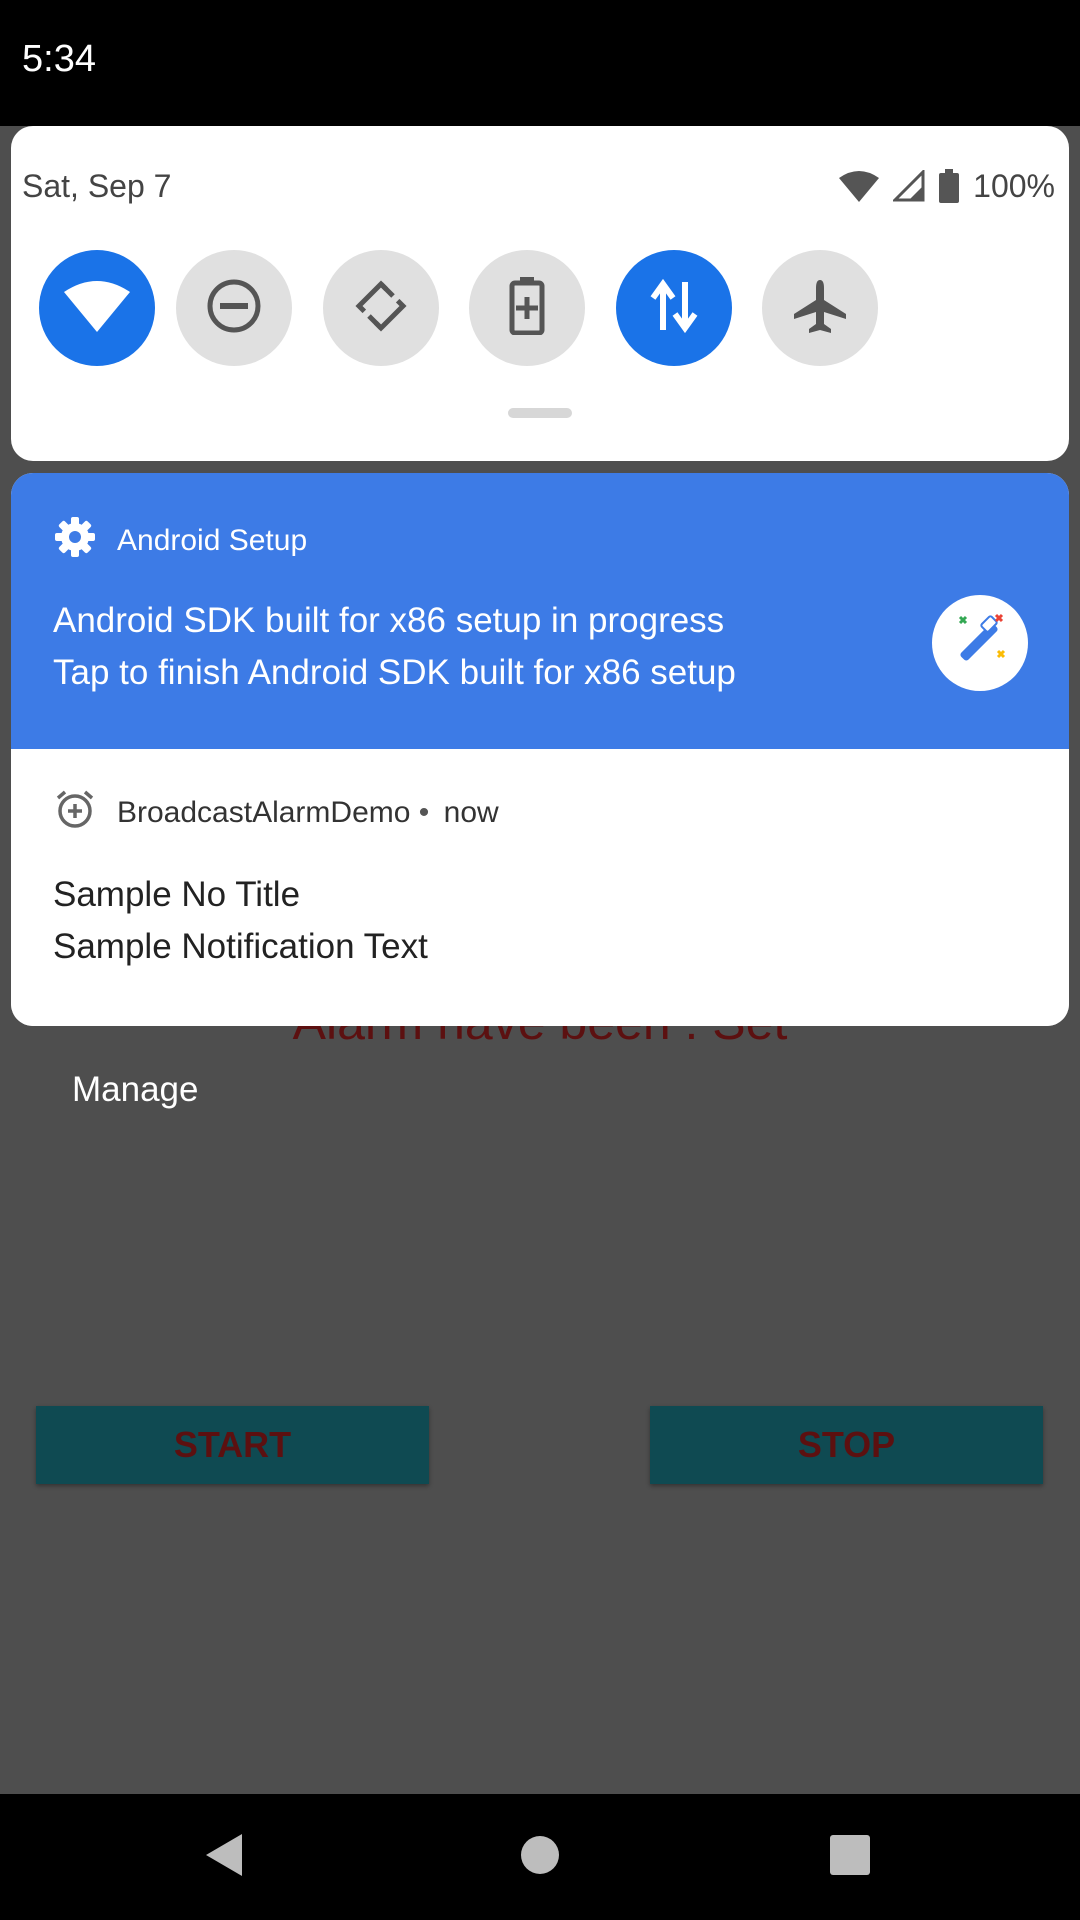 This screenshot has width=1080, height=1920. Describe the element at coordinates (471, 812) in the screenshot. I see `alarm-time: now` at that location.